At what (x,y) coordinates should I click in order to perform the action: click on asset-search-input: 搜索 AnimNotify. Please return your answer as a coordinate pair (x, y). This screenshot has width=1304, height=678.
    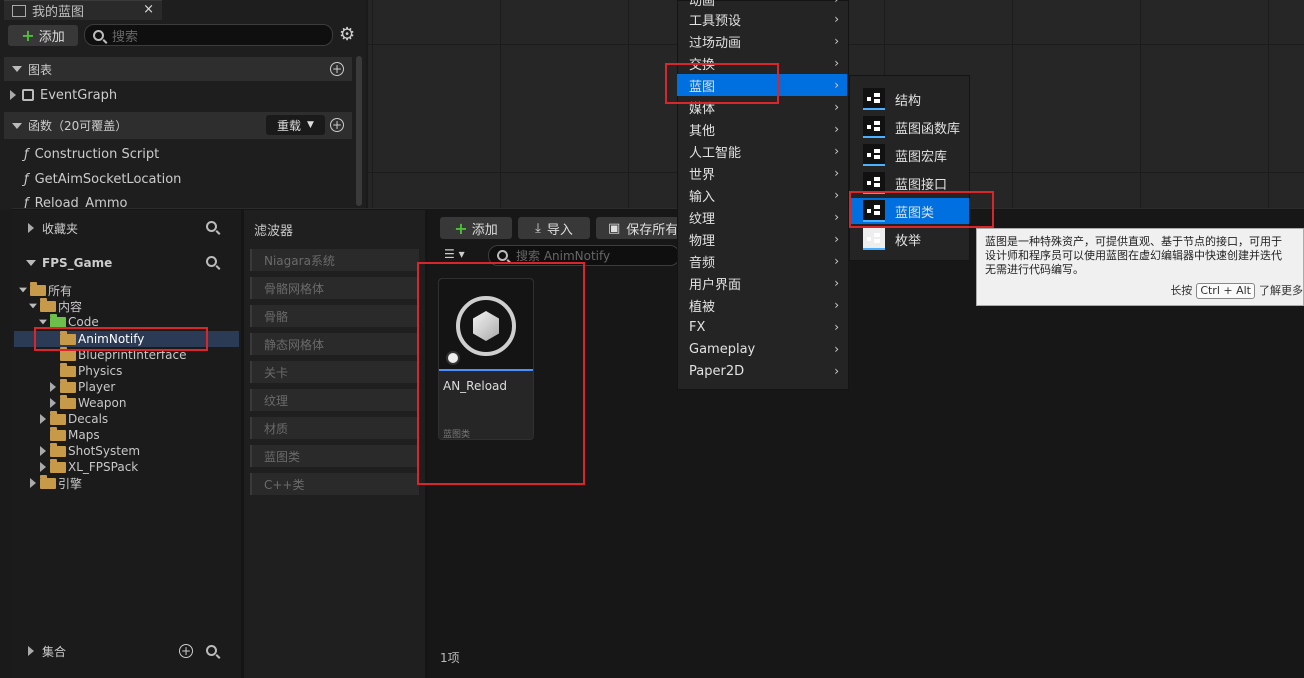
    Looking at the image, I should click on (584, 255).